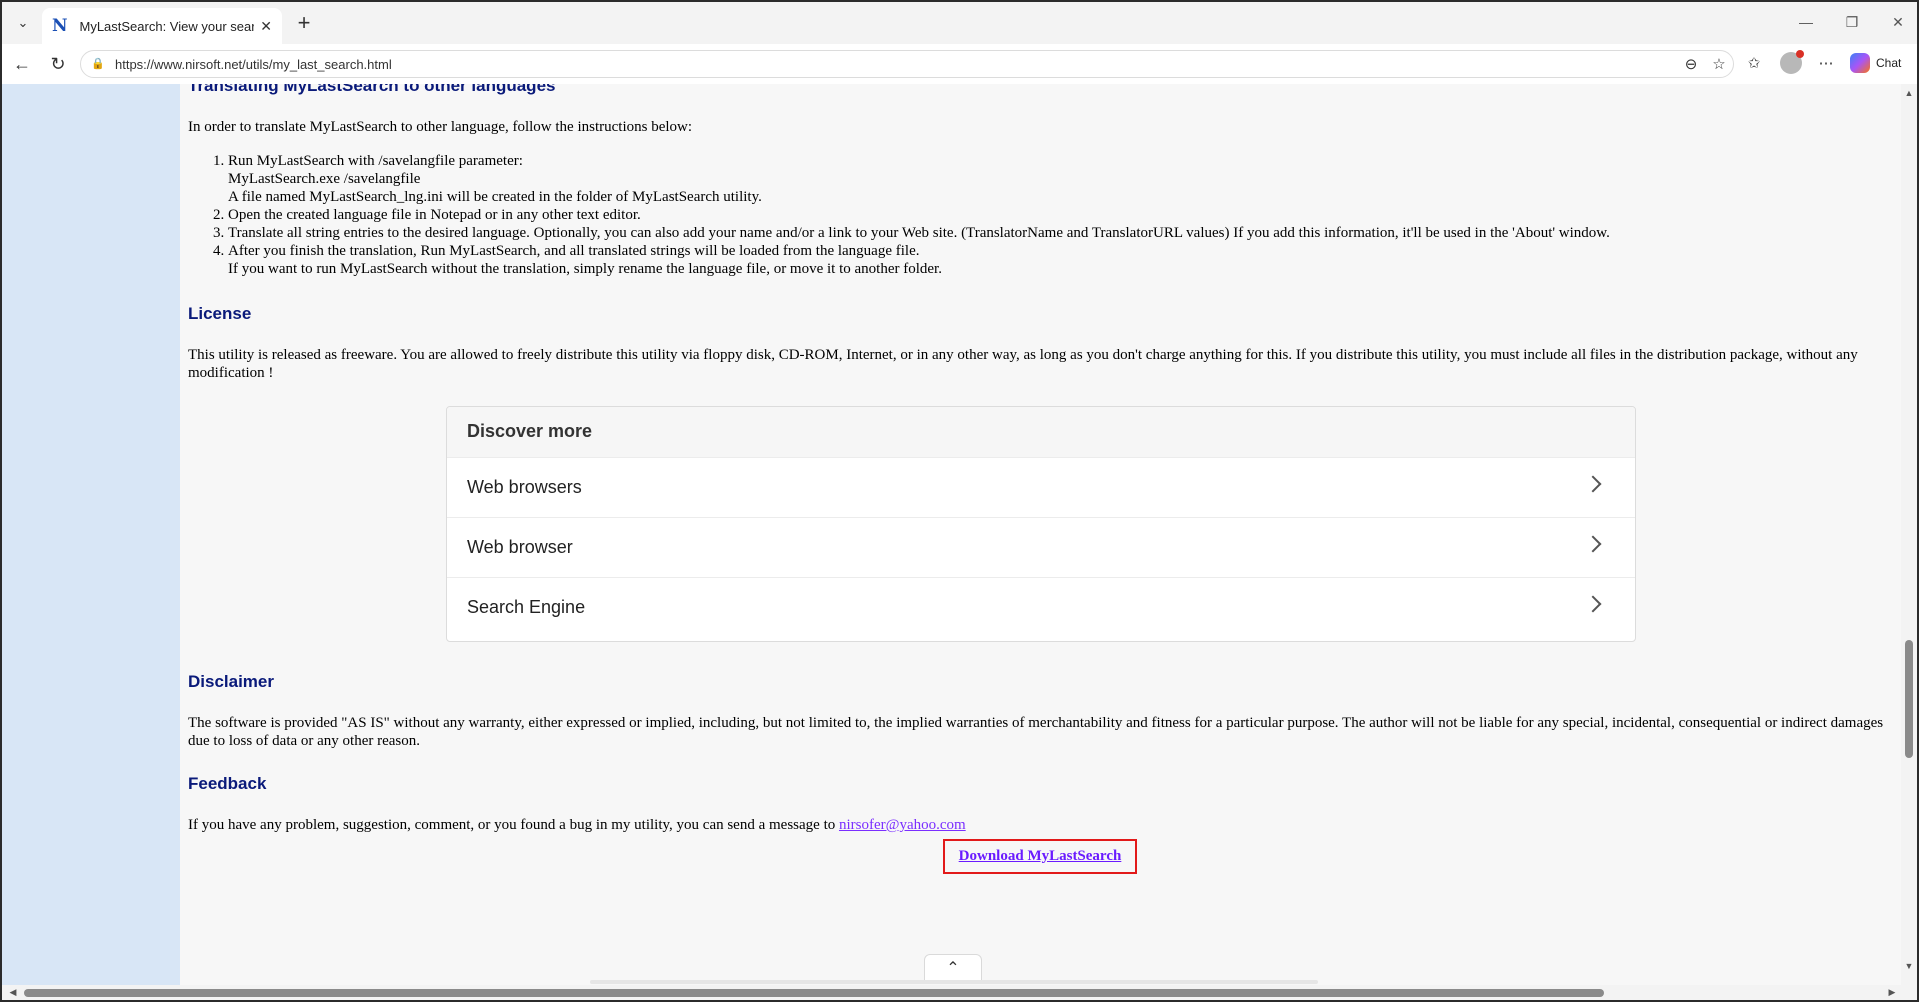 The width and height of the screenshot is (1919, 1002). Describe the element at coordinates (231, 681) in the screenshot. I see `disclaimer-heading: Disclaimer` at that location.